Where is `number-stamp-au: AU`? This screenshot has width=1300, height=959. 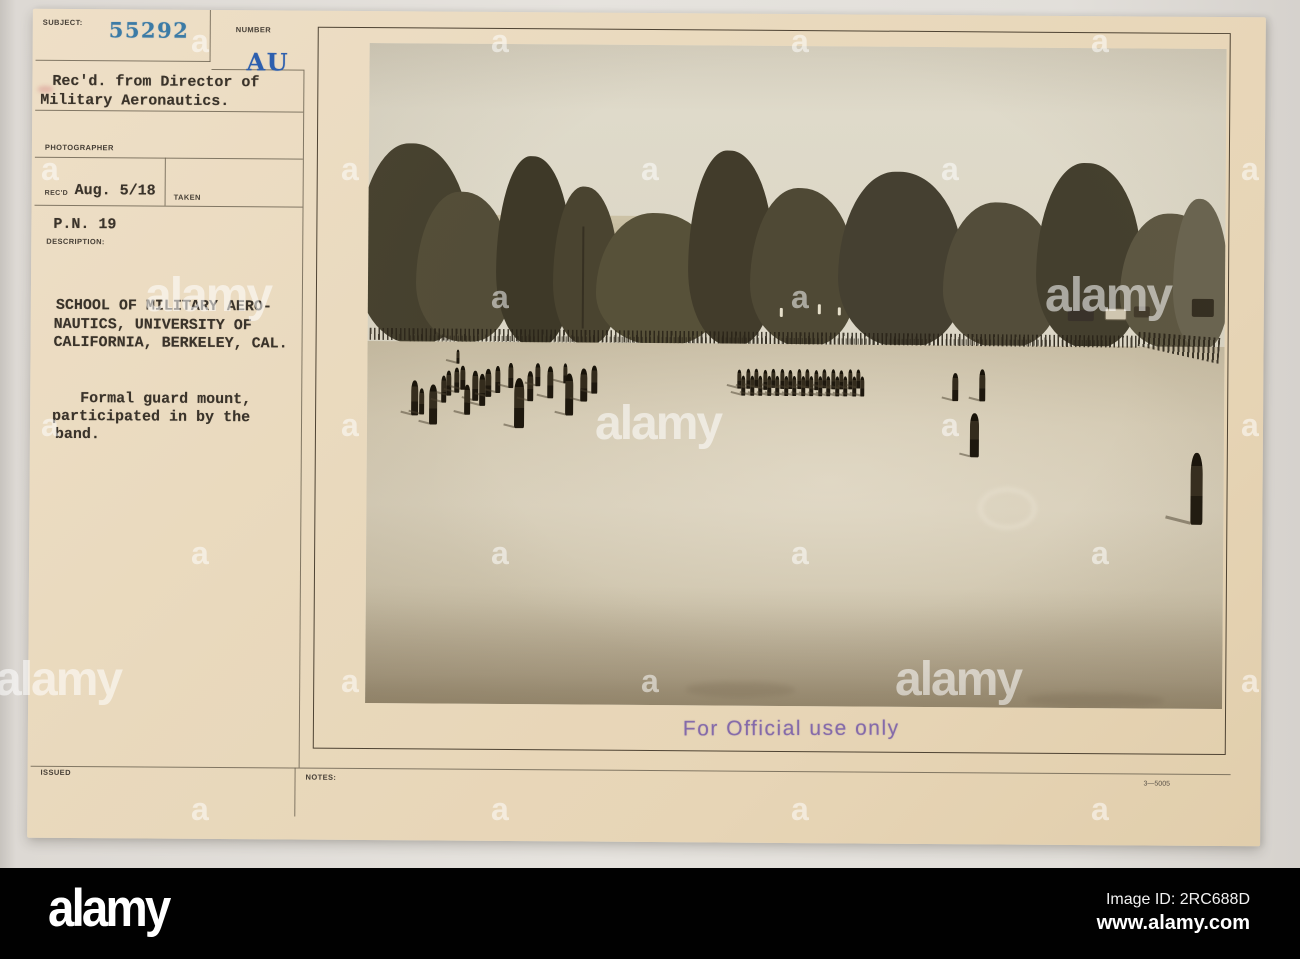
number-stamp-au: AU is located at coordinates (268, 62).